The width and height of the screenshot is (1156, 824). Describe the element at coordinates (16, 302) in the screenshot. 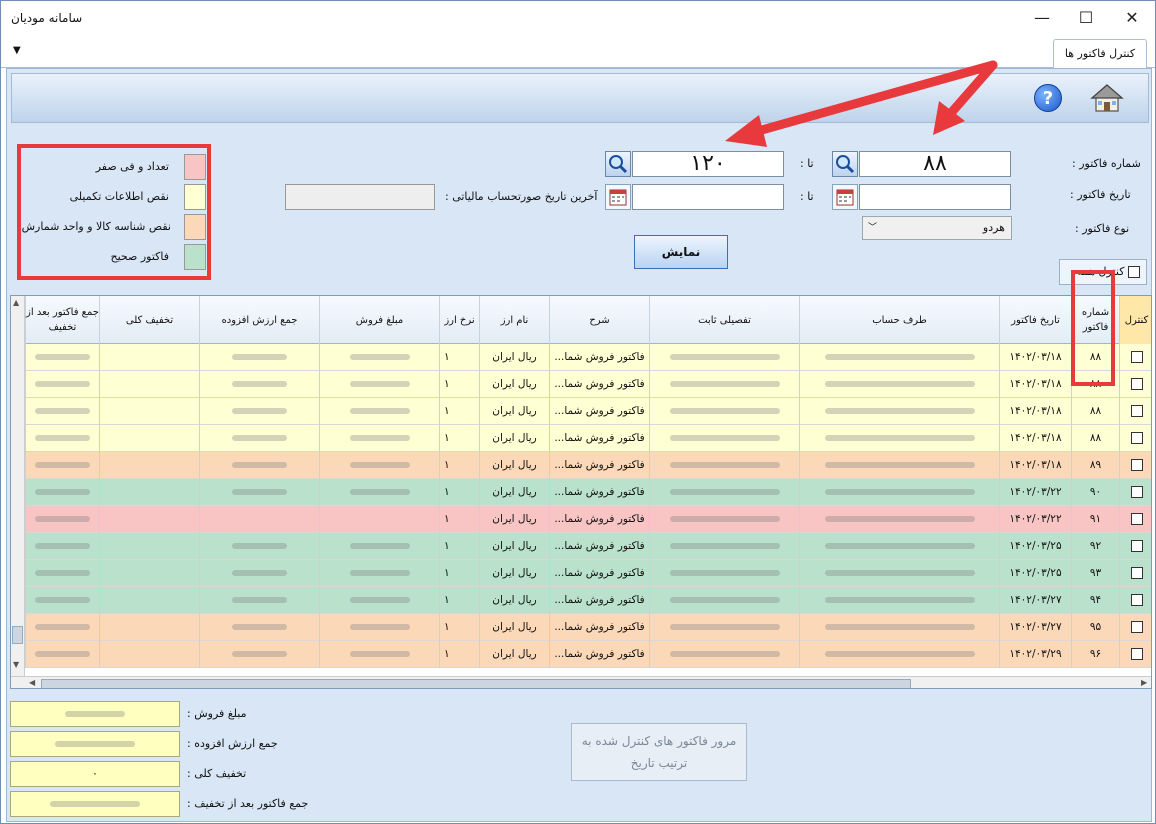

I see `scroll-up-icon: ▲` at that location.